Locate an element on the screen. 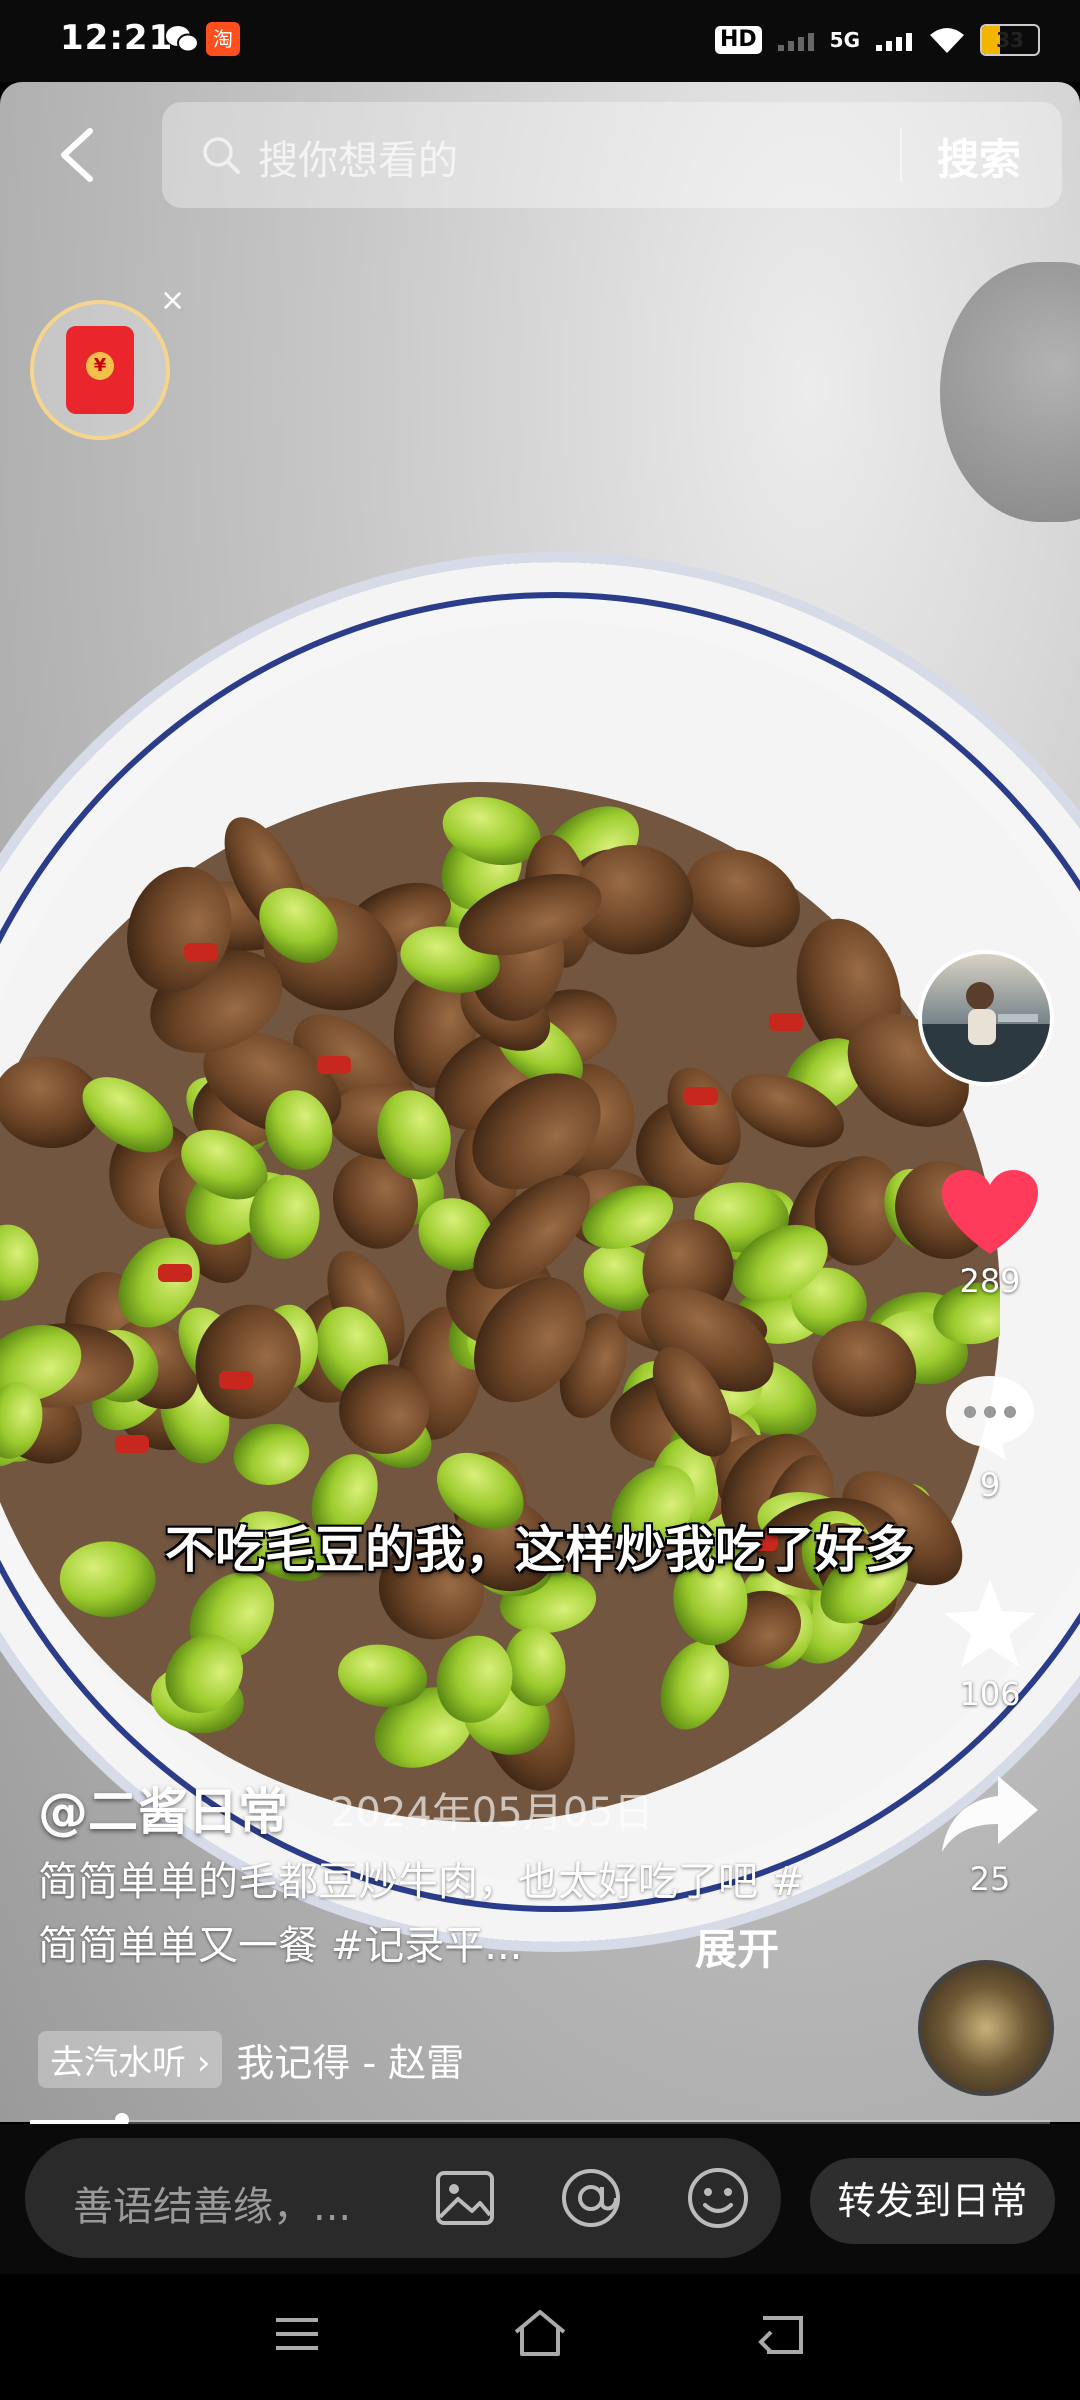 The height and width of the screenshot is (2400, 1080). battery-level: 33 is located at coordinates (1010, 40).